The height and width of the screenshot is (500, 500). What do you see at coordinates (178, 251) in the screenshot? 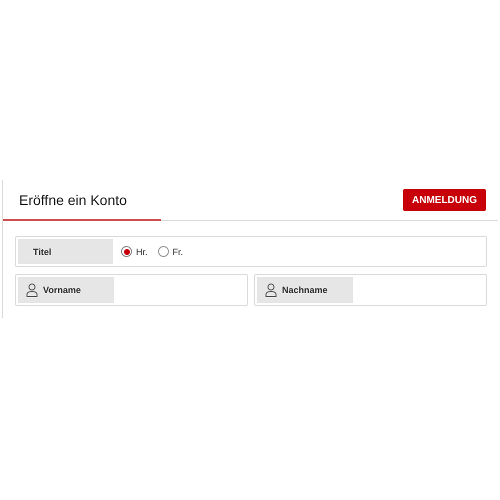
I see `radio-label: Fr.` at bounding box center [178, 251].